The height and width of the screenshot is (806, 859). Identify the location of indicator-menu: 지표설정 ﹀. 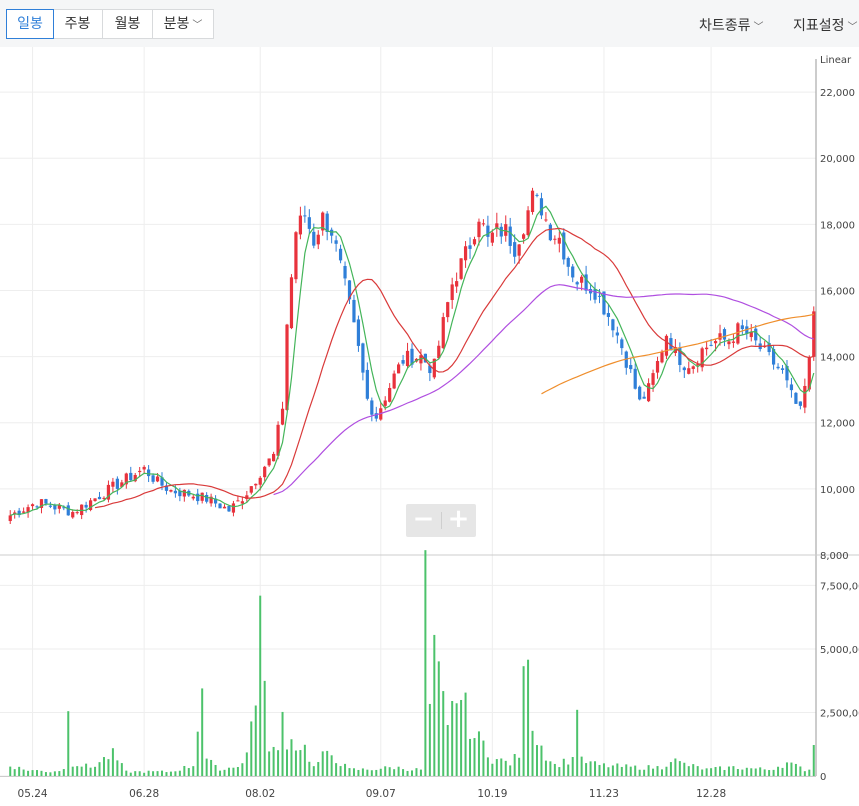
(825, 25).